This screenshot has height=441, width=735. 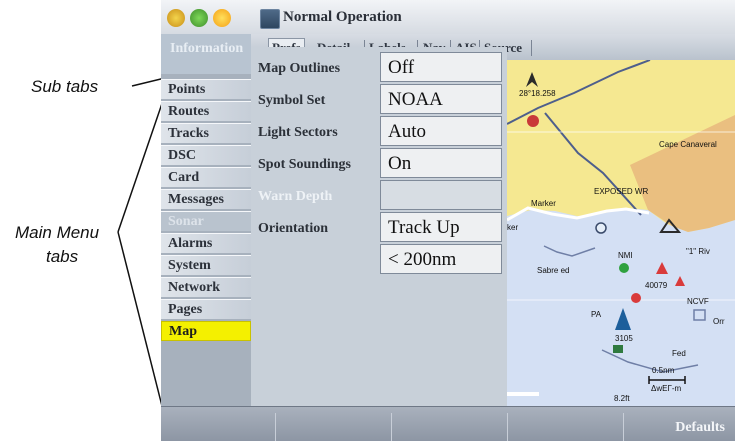 What do you see at coordinates (441, 259) in the screenshot?
I see `setting-value-range: < 200nm` at bounding box center [441, 259].